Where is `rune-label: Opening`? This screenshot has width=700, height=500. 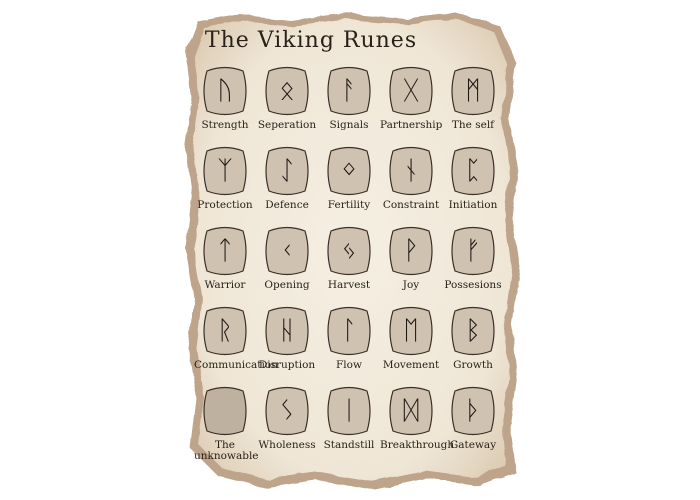
rune-label: Opening is located at coordinates (287, 285).